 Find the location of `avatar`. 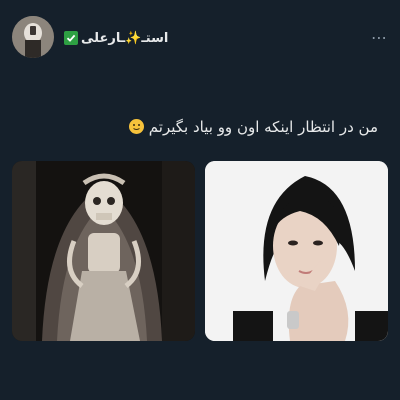

avatar is located at coordinates (33, 37).